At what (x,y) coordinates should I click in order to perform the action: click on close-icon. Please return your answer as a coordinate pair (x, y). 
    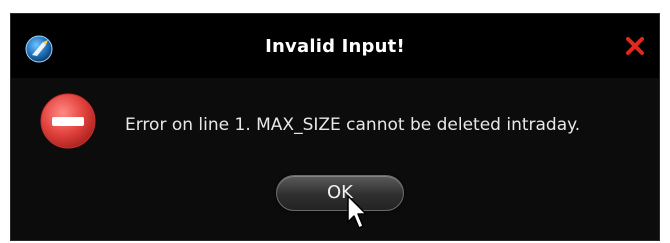
    Looking at the image, I should click on (635, 46).